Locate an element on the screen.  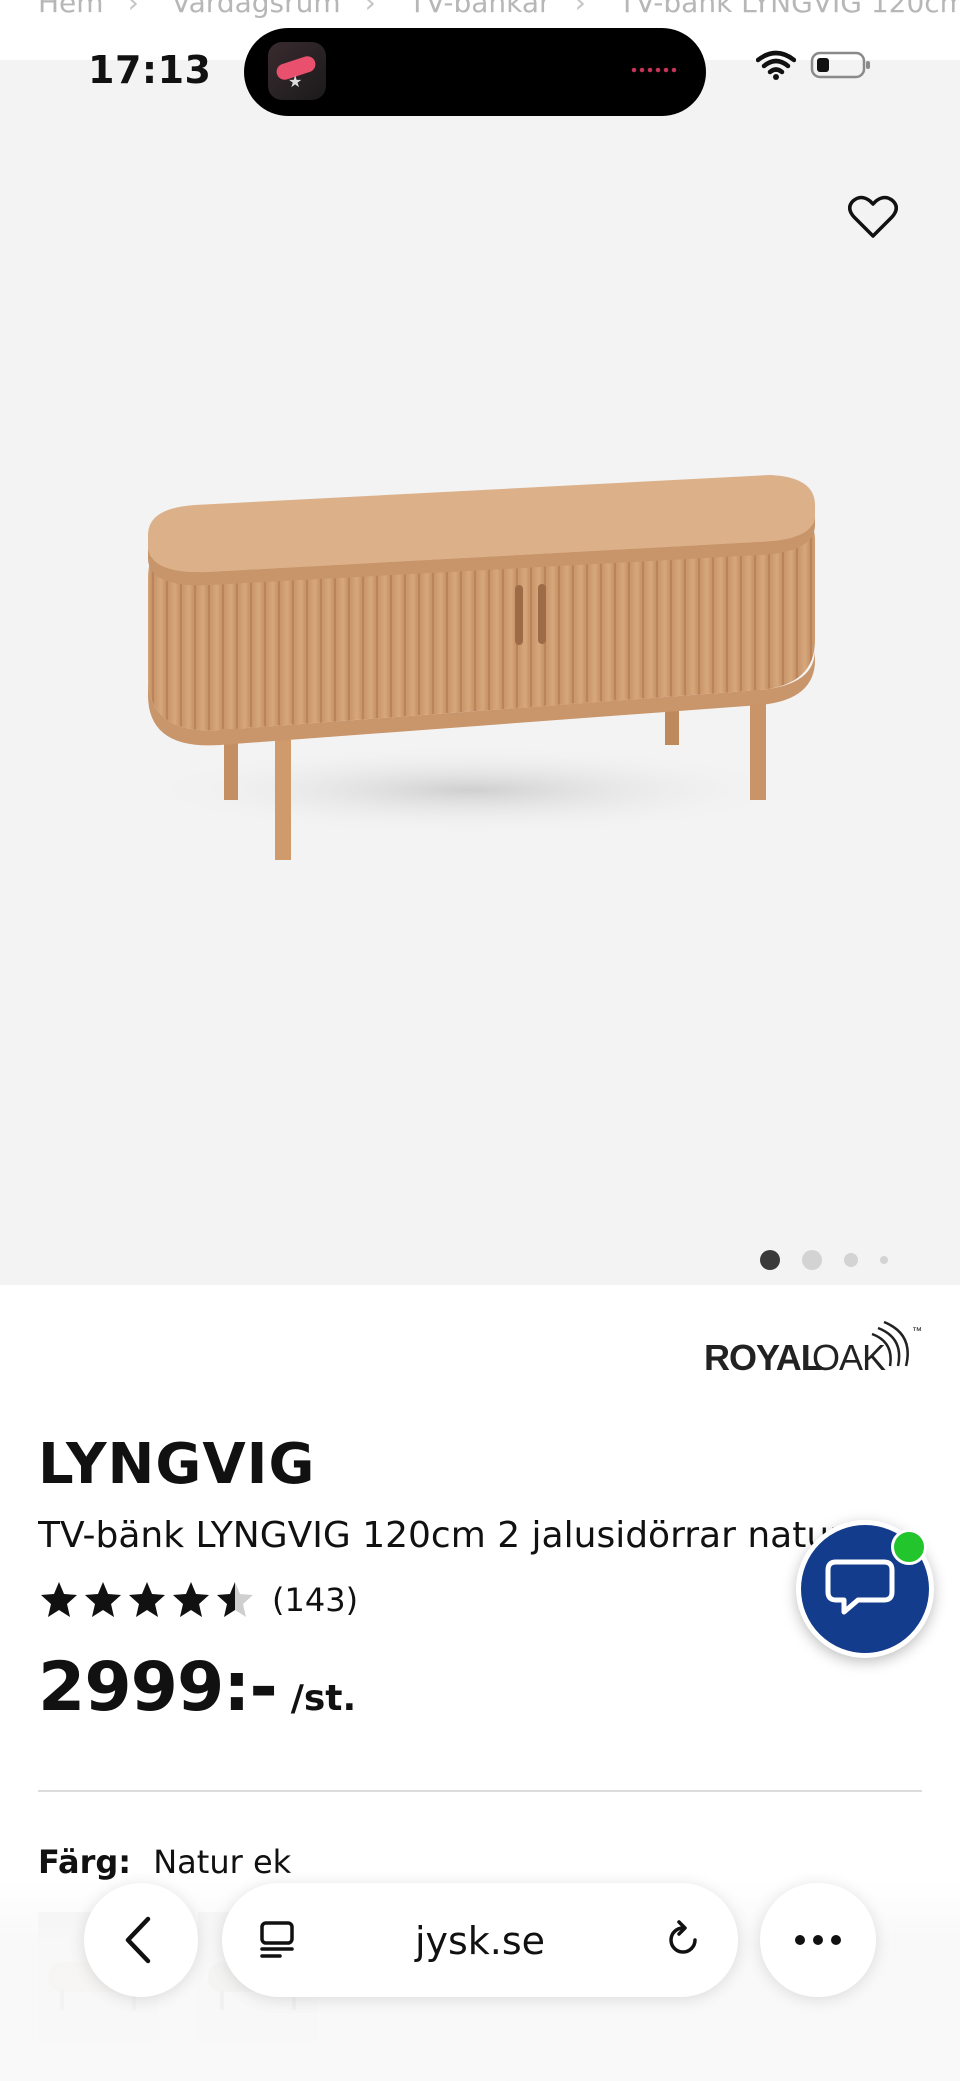
color-value: Natur ek is located at coordinates (222, 1862).